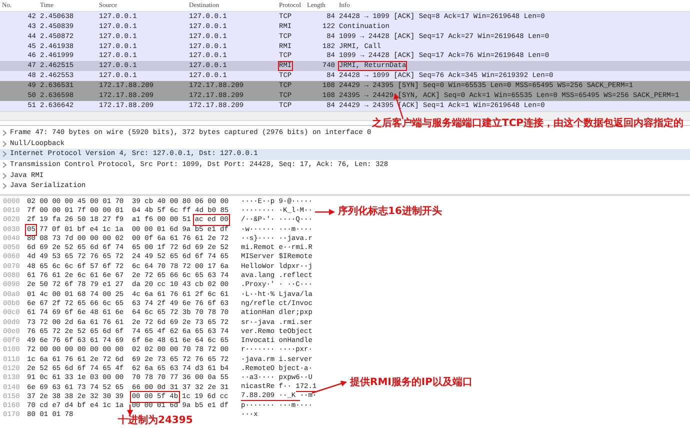 The width and height of the screenshot is (690, 428). What do you see at coordinates (390, 212) in the screenshot?
I see `callout-text: 序列化标志16进制开头` at bounding box center [390, 212].